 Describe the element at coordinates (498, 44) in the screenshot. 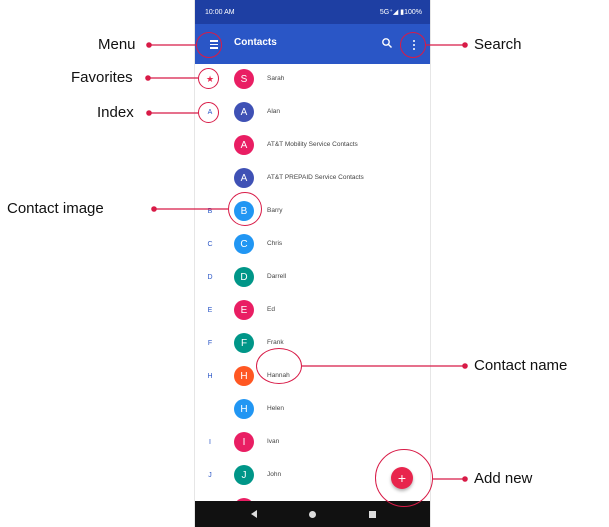

I see `callout-search: Search` at that location.